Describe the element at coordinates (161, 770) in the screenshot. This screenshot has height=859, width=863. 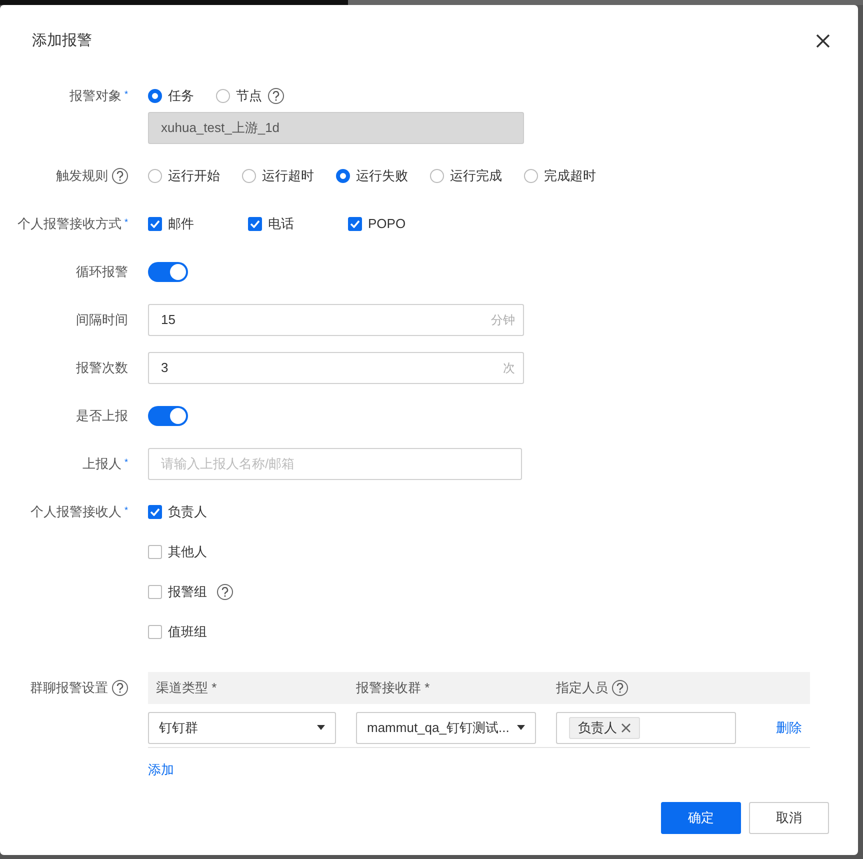
I see `add-link: 添加` at that location.